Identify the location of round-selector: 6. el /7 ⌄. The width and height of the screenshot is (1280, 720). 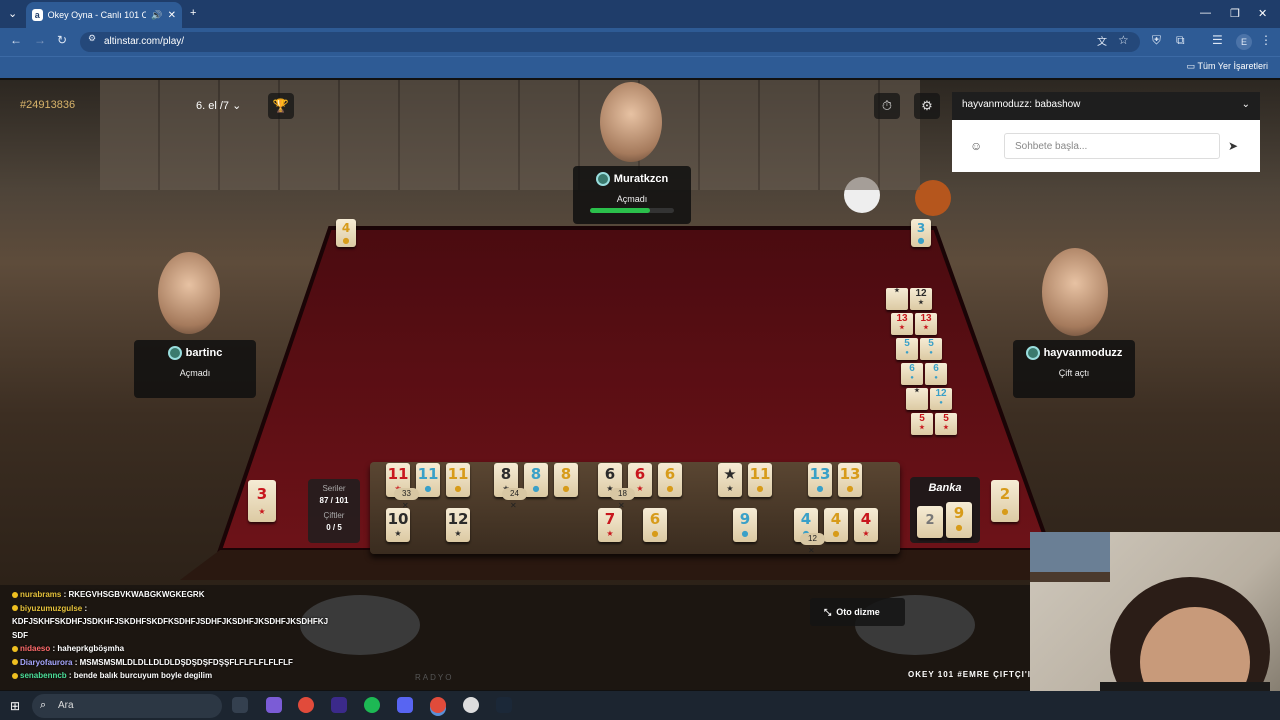
(218, 105).